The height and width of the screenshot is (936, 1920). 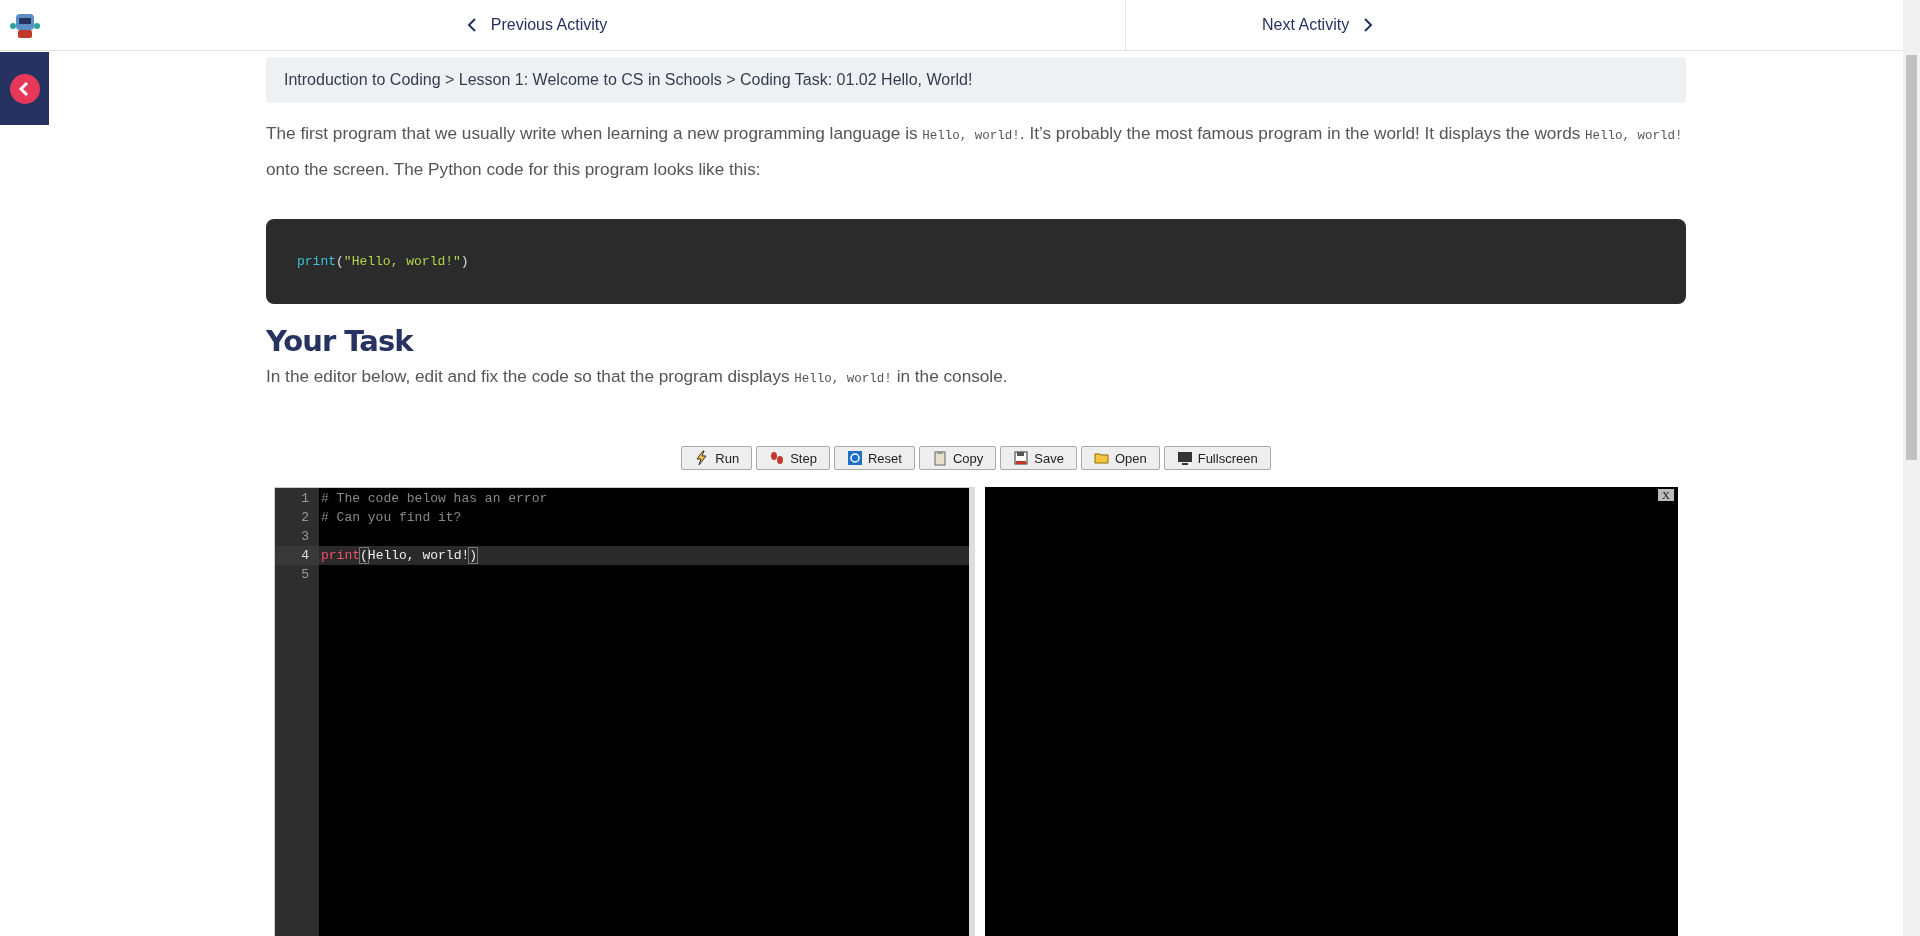 What do you see at coordinates (1120, 458) in the screenshot?
I see `open-button: Open` at bounding box center [1120, 458].